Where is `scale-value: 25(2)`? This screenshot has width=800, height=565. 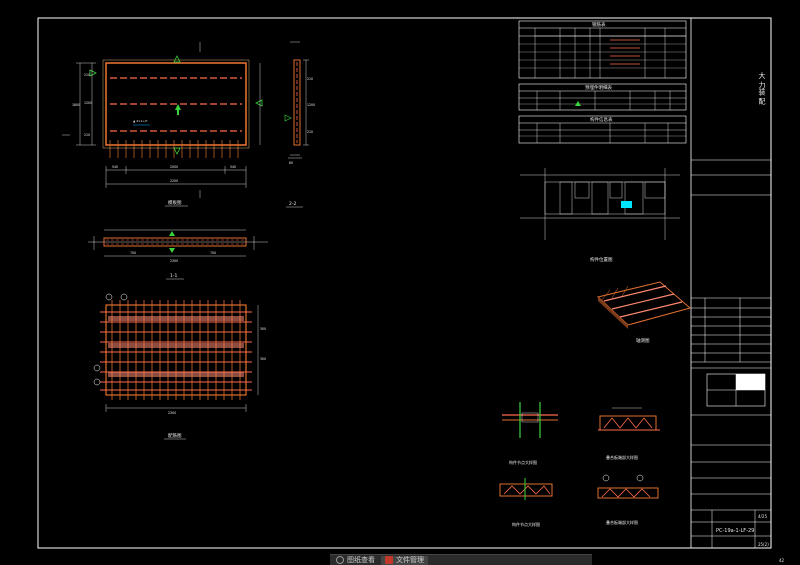 scale-value: 25(2) is located at coordinates (763, 544).